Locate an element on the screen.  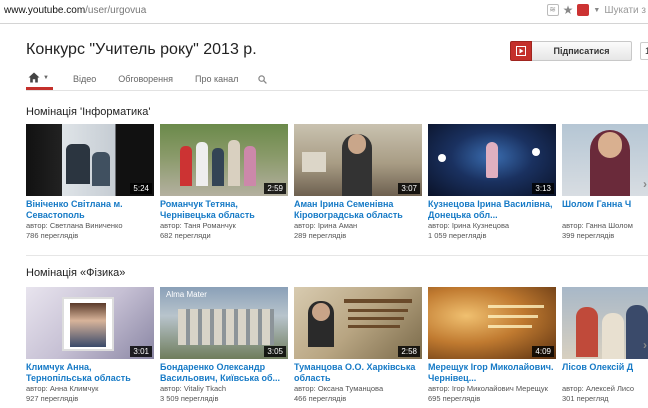
search-icon is located at coordinates (263, 79).